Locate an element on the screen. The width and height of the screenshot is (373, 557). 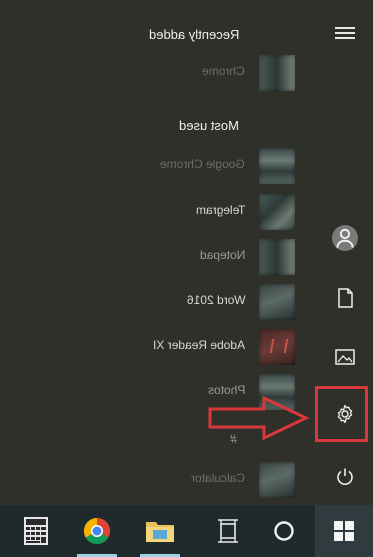
list-item: Google Chrome is located at coordinates (158, 166).